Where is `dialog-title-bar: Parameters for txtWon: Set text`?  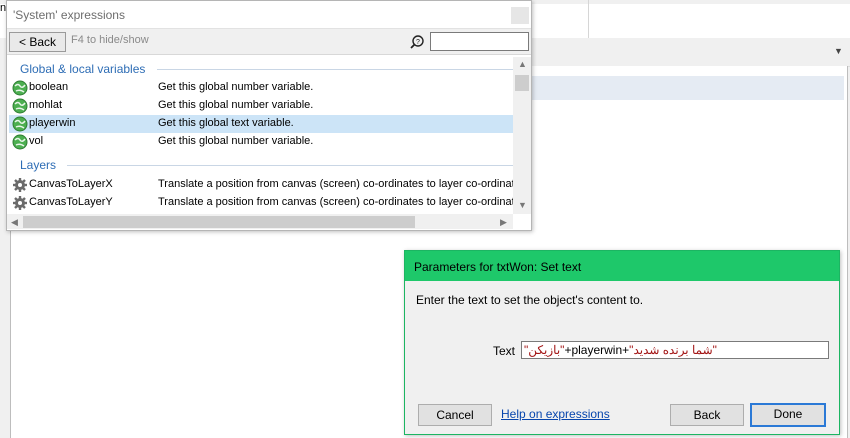 dialog-title-bar: Parameters for txtWon: Set text is located at coordinates (622, 266).